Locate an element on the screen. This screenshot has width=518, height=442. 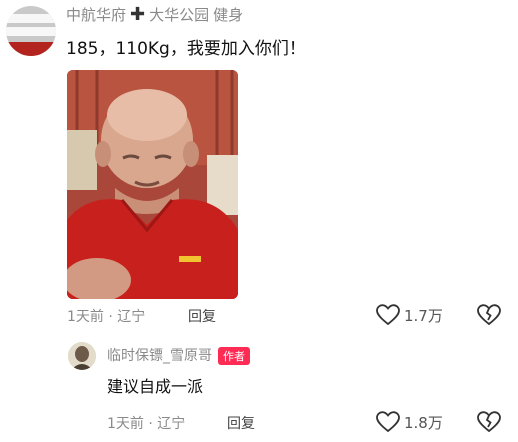
comment-meta: 1天前 · 辽宁 is located at coordinates (106, 316).